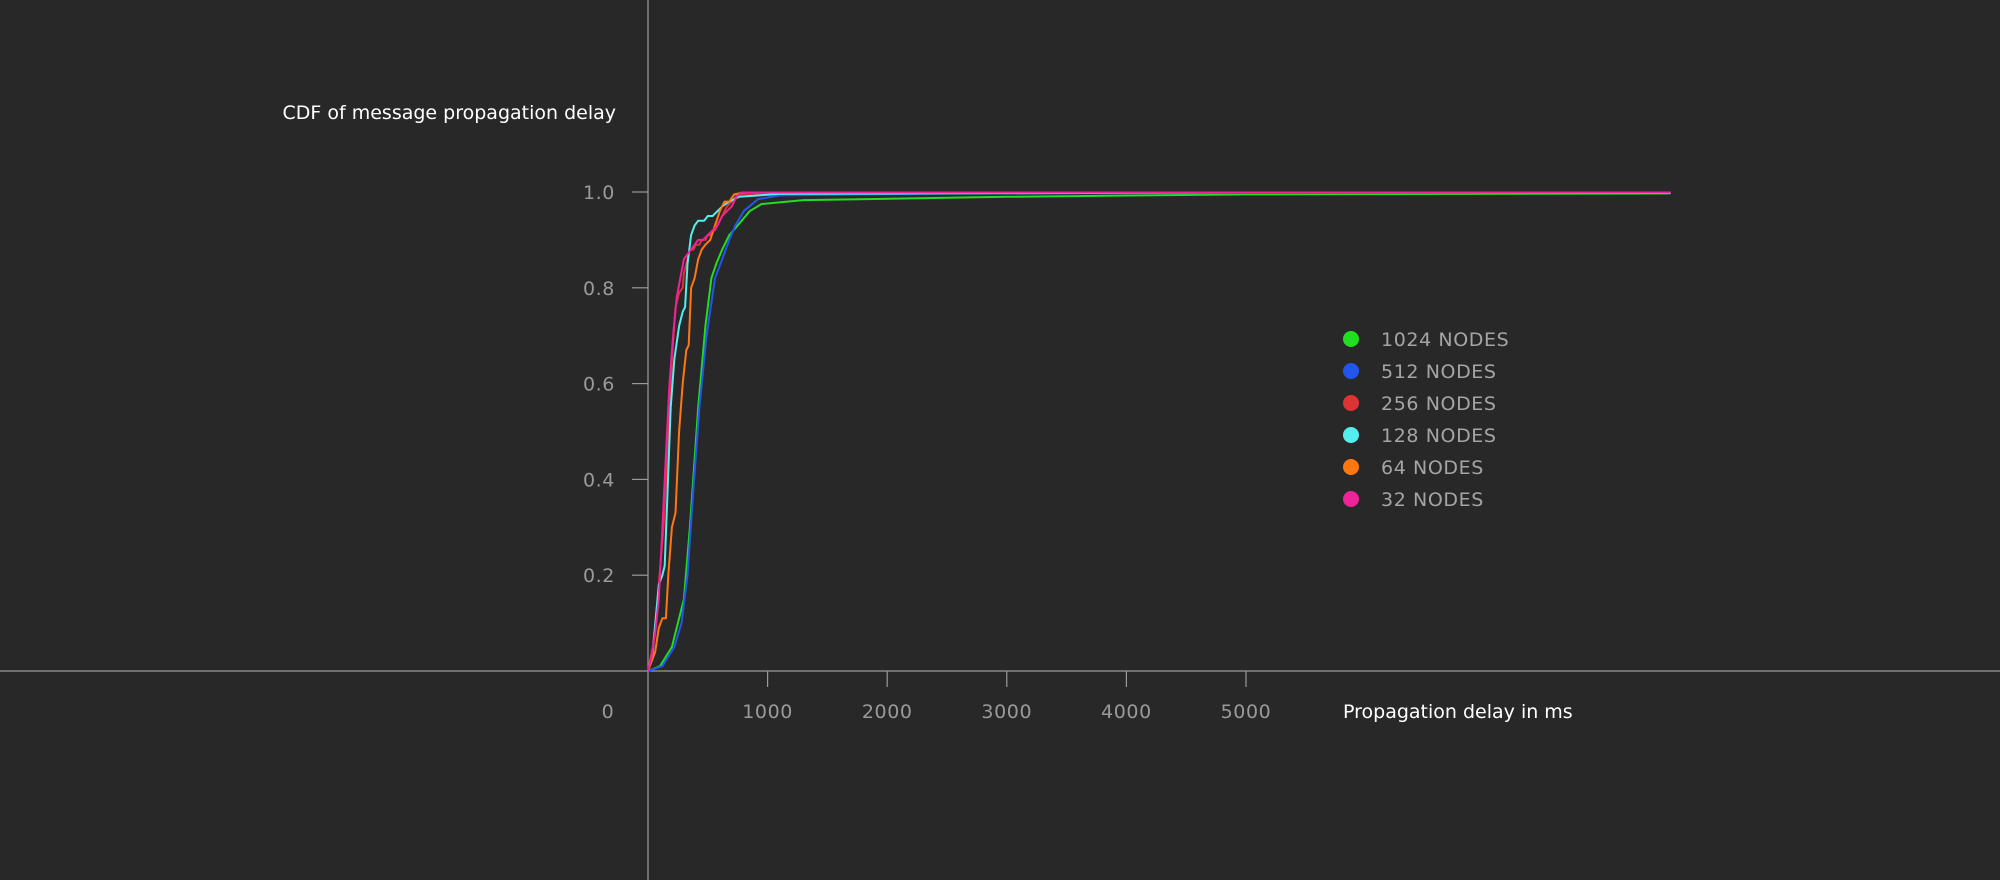 This screenshot has width=2000, height=880. What do you see at coordinates (1439, 372) in the screenshot?
I see `legend-label: 512 NODES` at bounding box center [1439, 372].